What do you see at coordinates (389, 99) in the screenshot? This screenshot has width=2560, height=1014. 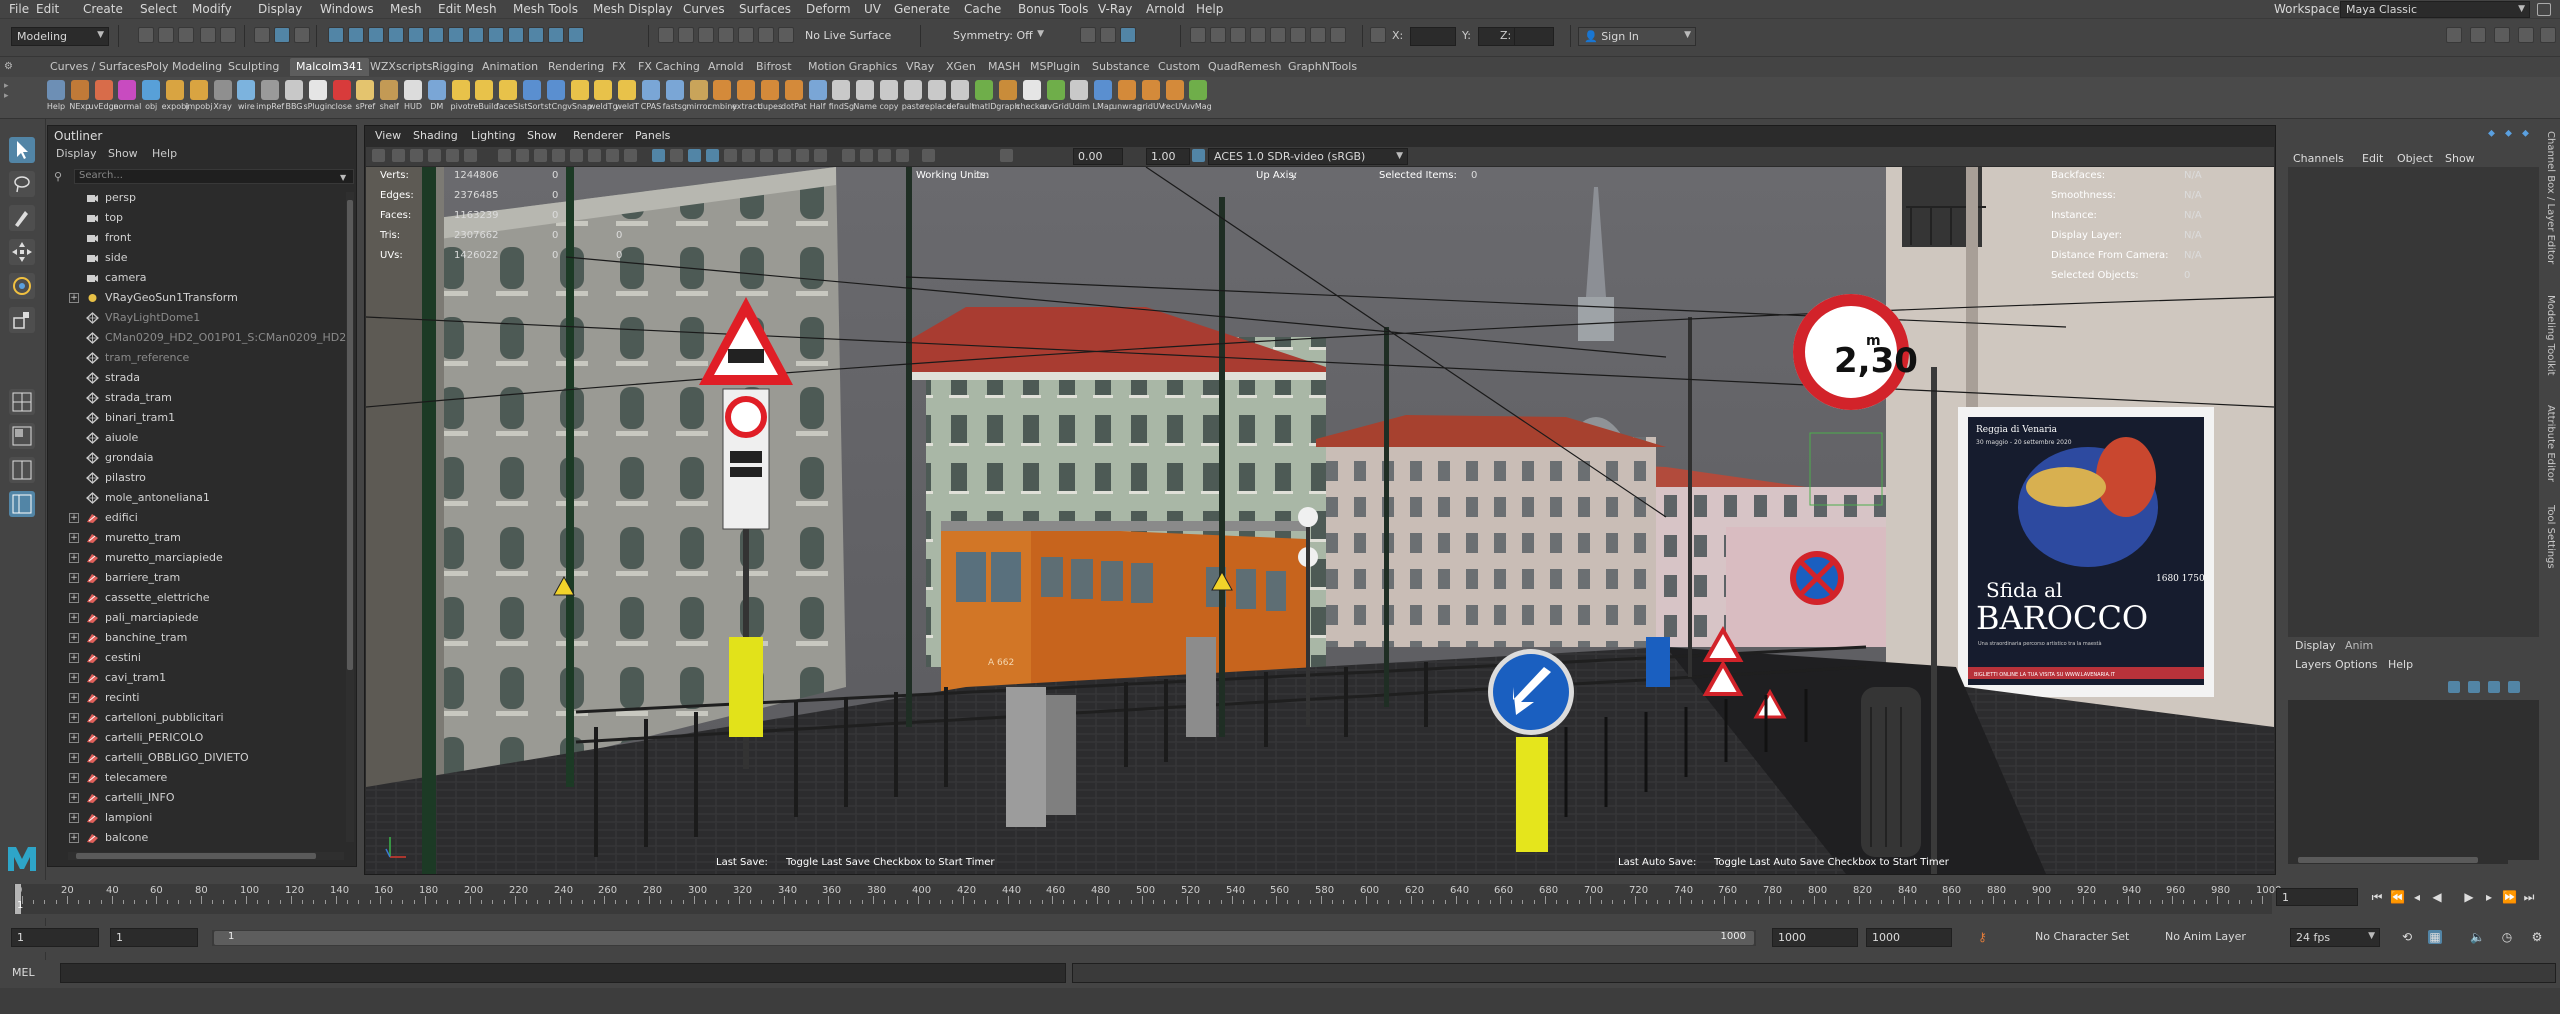 I see `shelf-button-shelf: shelf` at bounding box center [389, 99].